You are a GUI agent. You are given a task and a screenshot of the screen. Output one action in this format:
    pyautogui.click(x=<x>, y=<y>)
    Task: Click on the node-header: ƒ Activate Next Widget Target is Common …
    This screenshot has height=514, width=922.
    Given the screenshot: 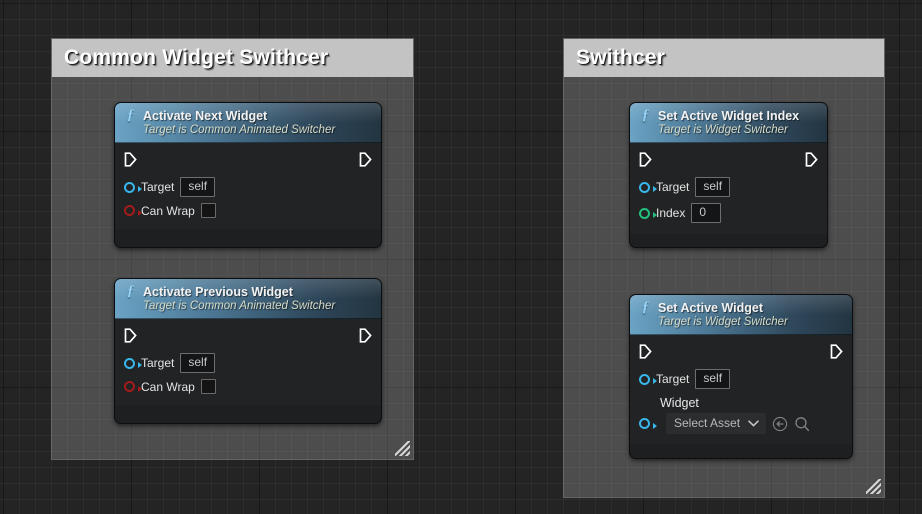 What is the action you would take?
    pyautogui.click(x=248, y=123)
    